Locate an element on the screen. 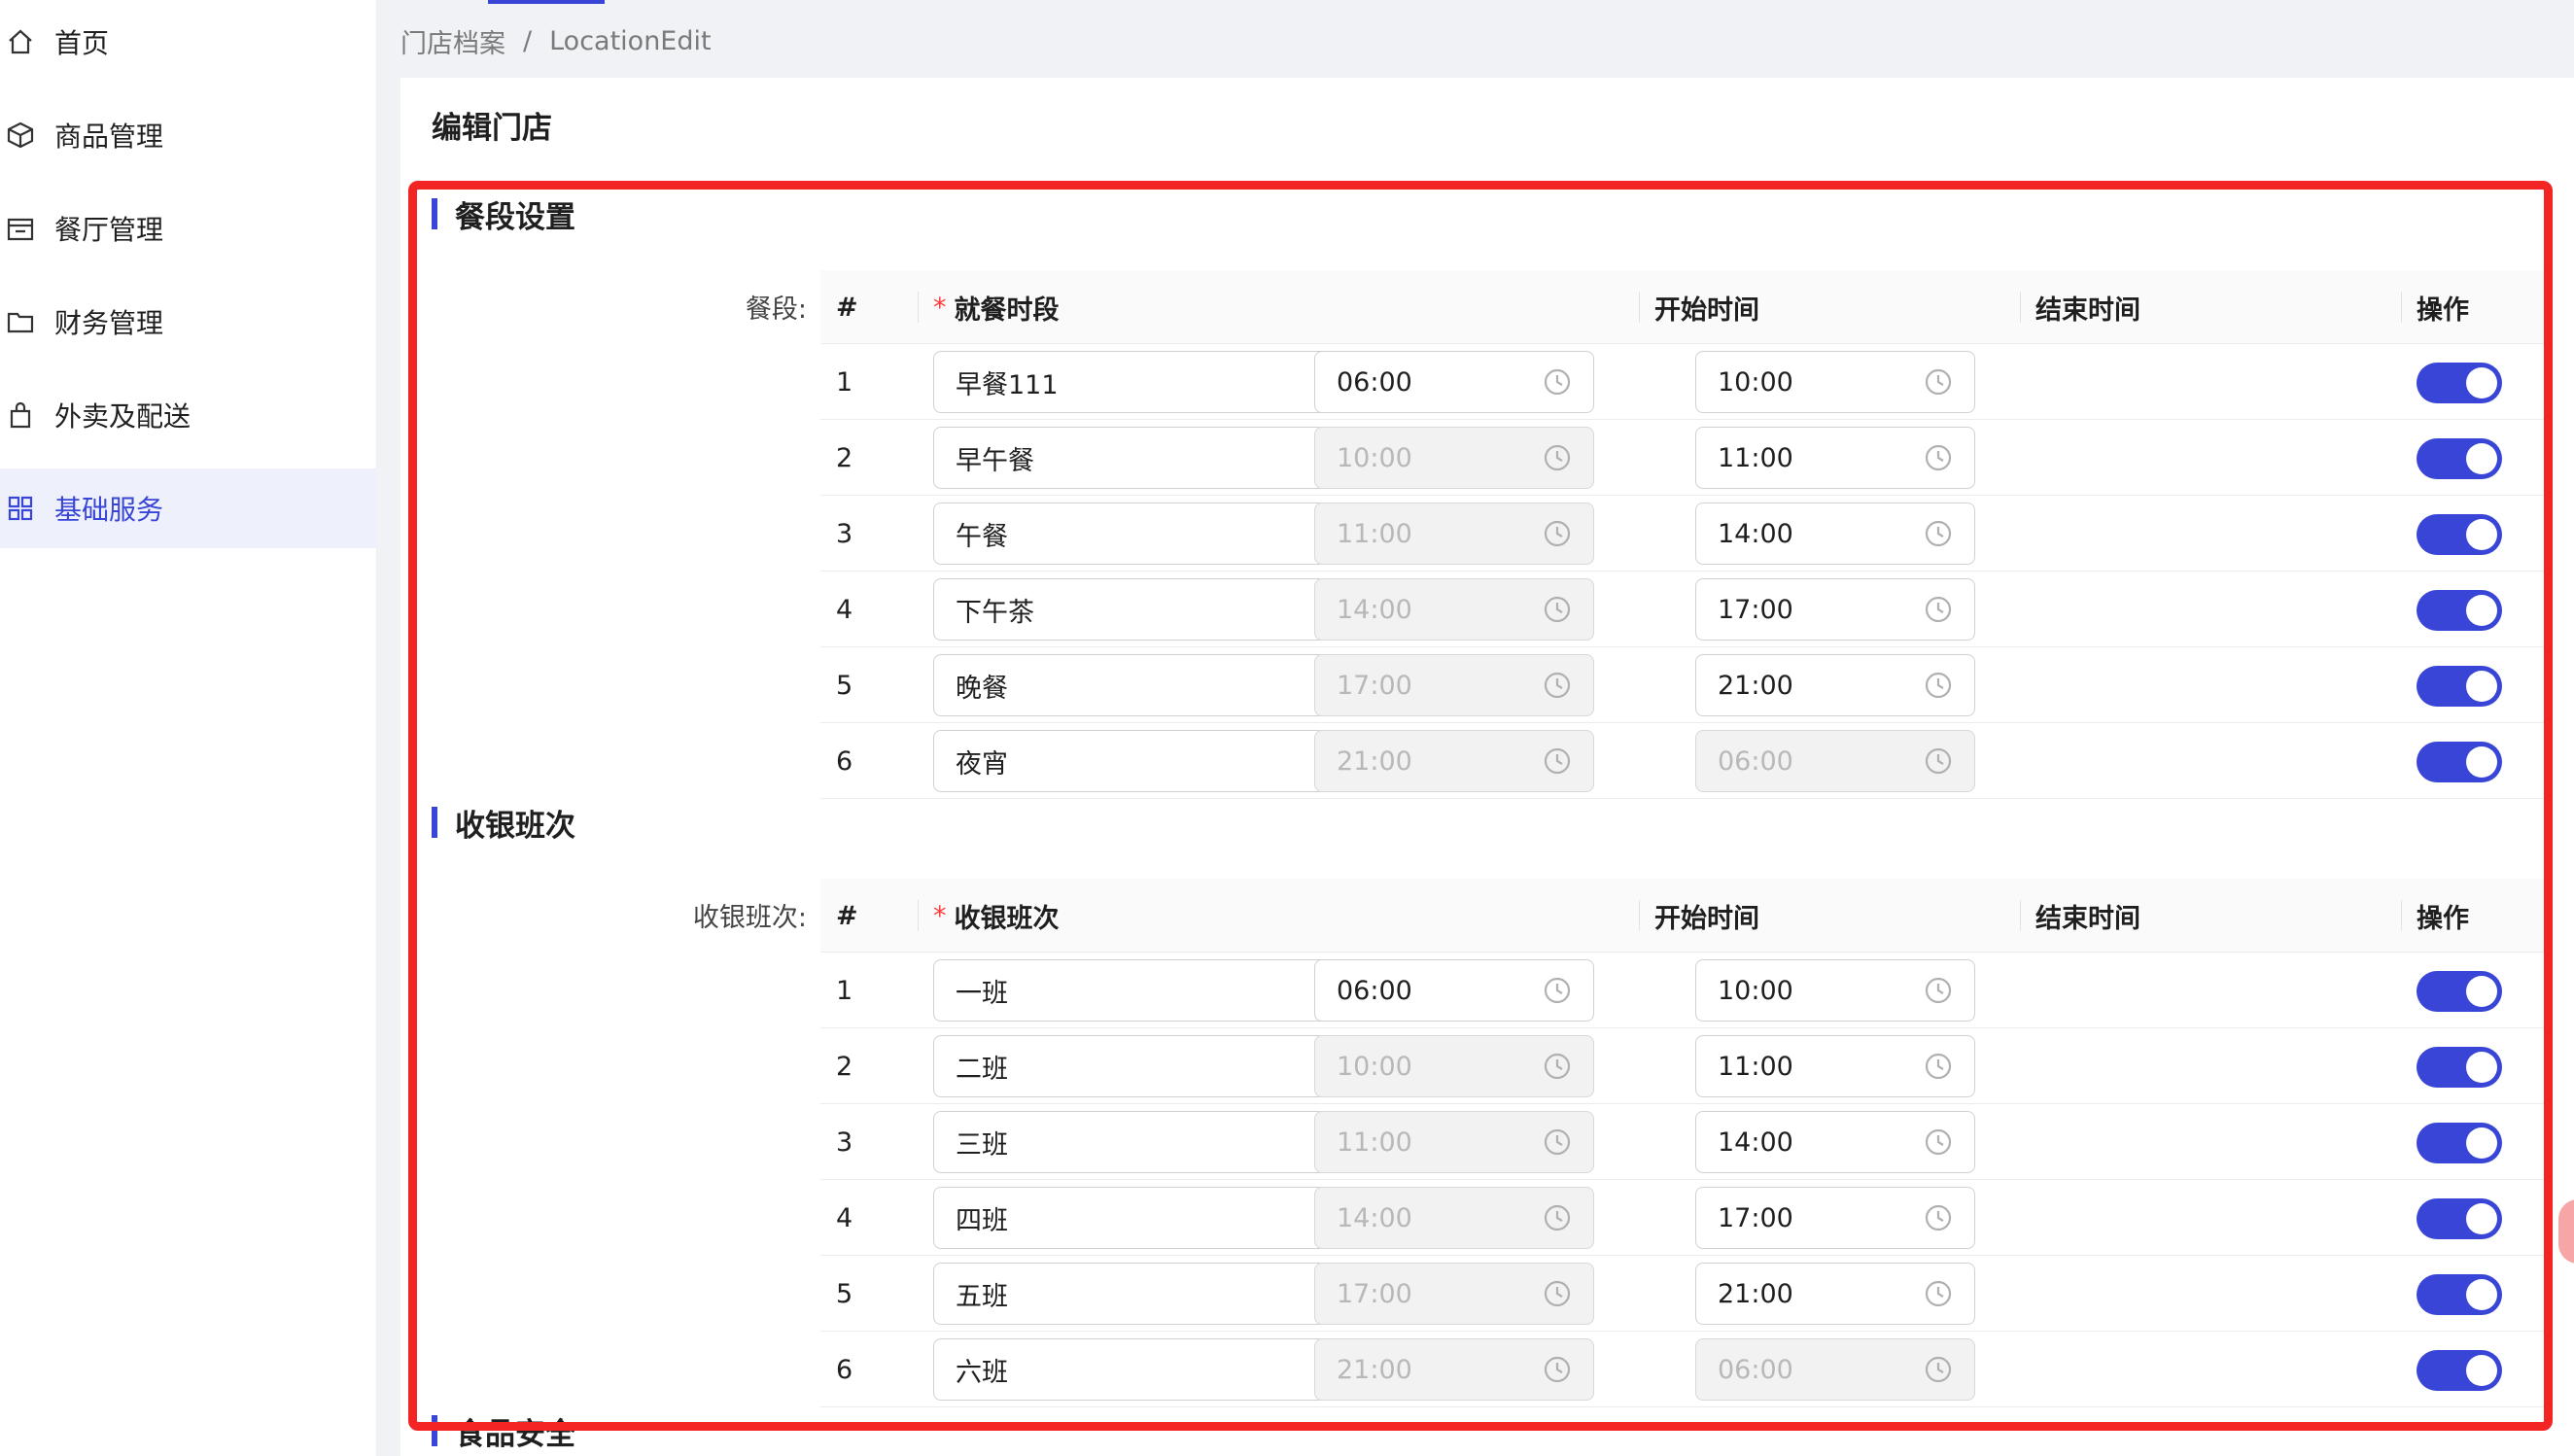 This screenshot has width=2574, height=1456. sidebar-item-delivery: 外卖及配送 is located at coordinates (189, 415).